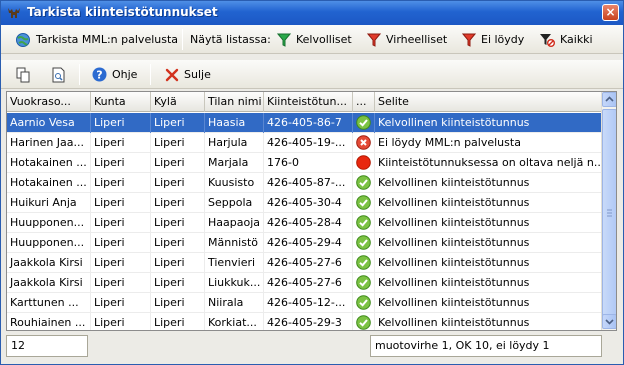 Image resolution: width=624 pixels, height=365 pixels. I want to click on vertical-scrollbar, so click(608, 211).